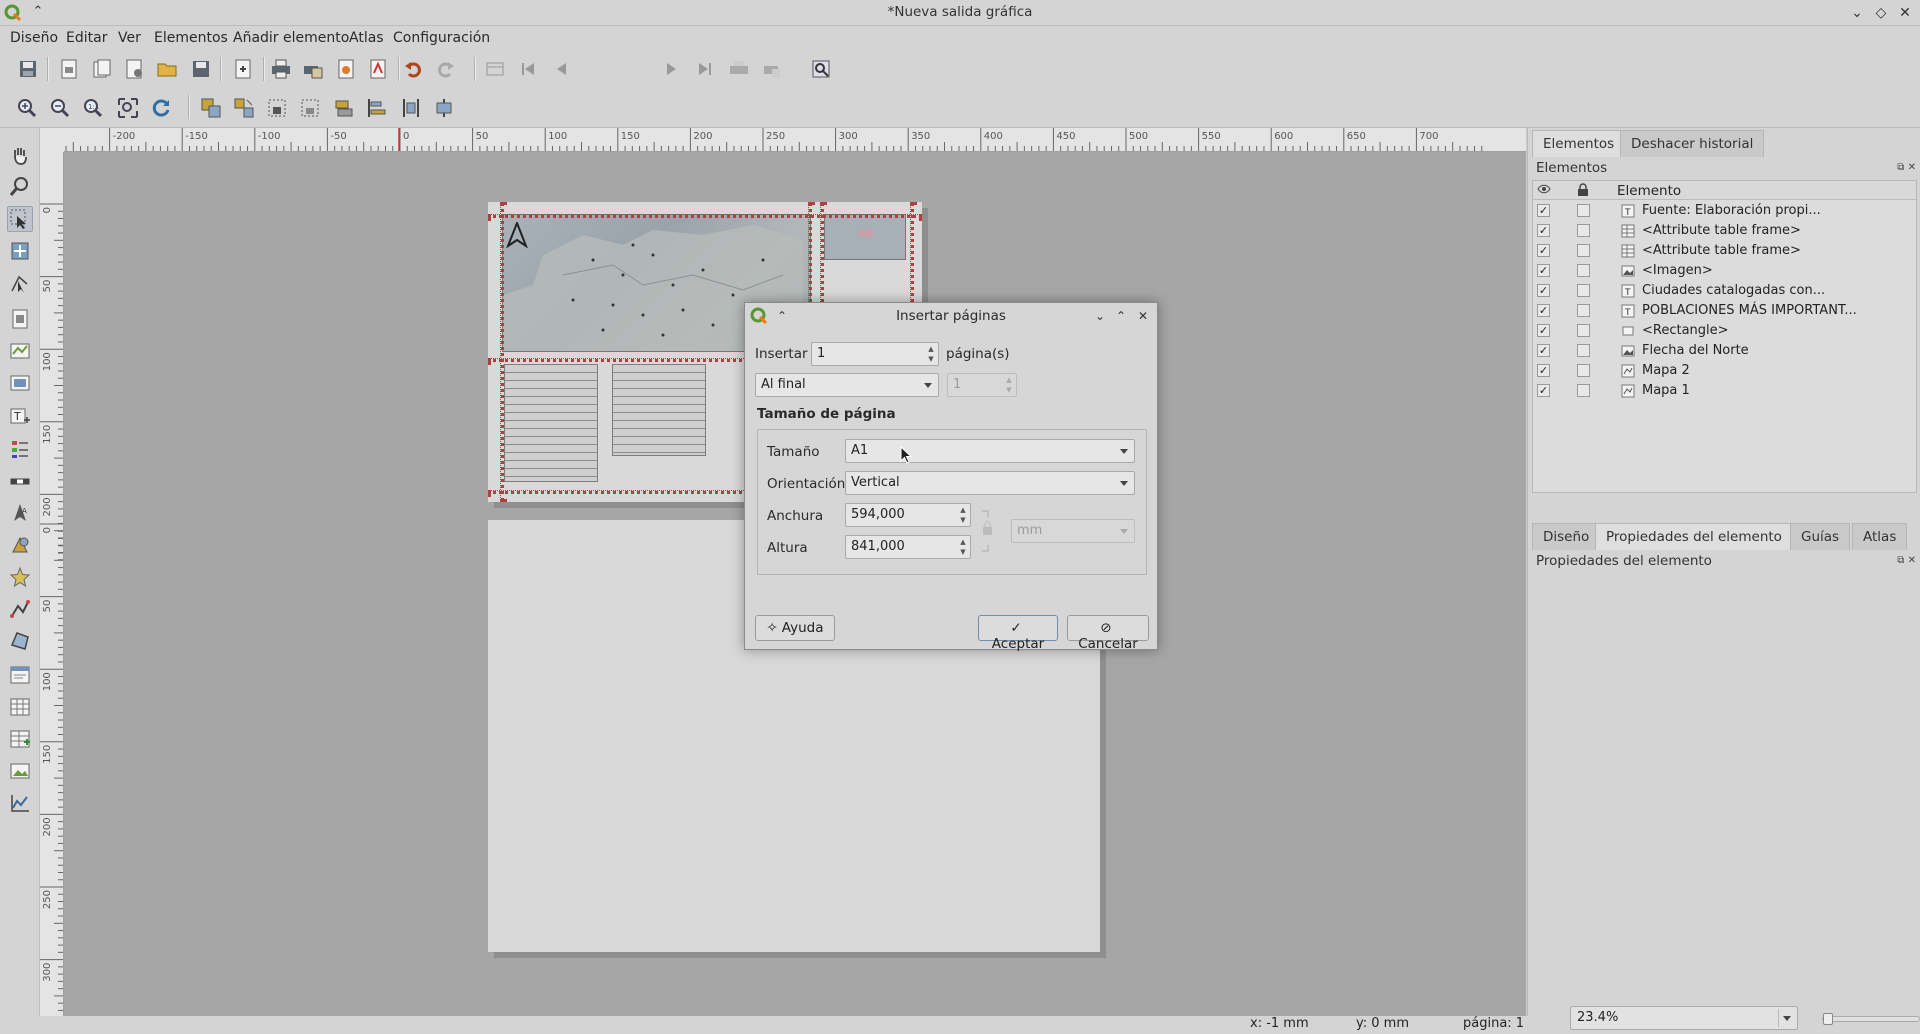 The width and height of the screenshot is (1920, 1034). What do you see at coordinates (60, 108) in the screenshot?
I see `zoom-out-icon` at bounding box center [60, 108].